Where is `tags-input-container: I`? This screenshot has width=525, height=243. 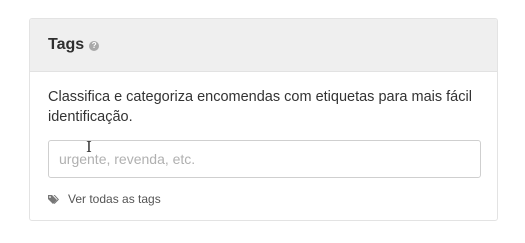 tags-input-container: I is located at coordinates (264, 158).